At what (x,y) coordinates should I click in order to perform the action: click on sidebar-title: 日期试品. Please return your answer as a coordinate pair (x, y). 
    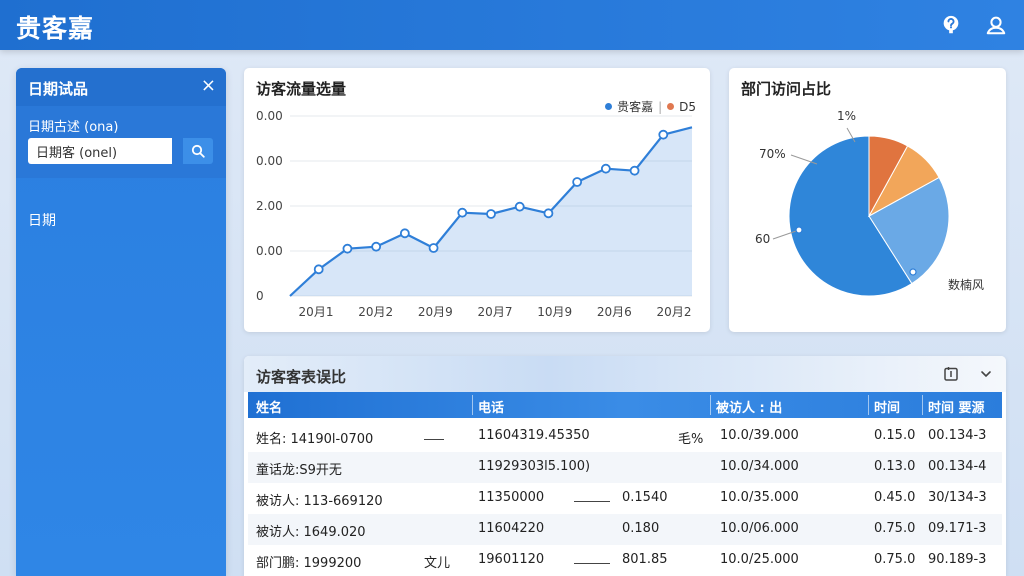
    Looking at the image, I should click on (58, 89).